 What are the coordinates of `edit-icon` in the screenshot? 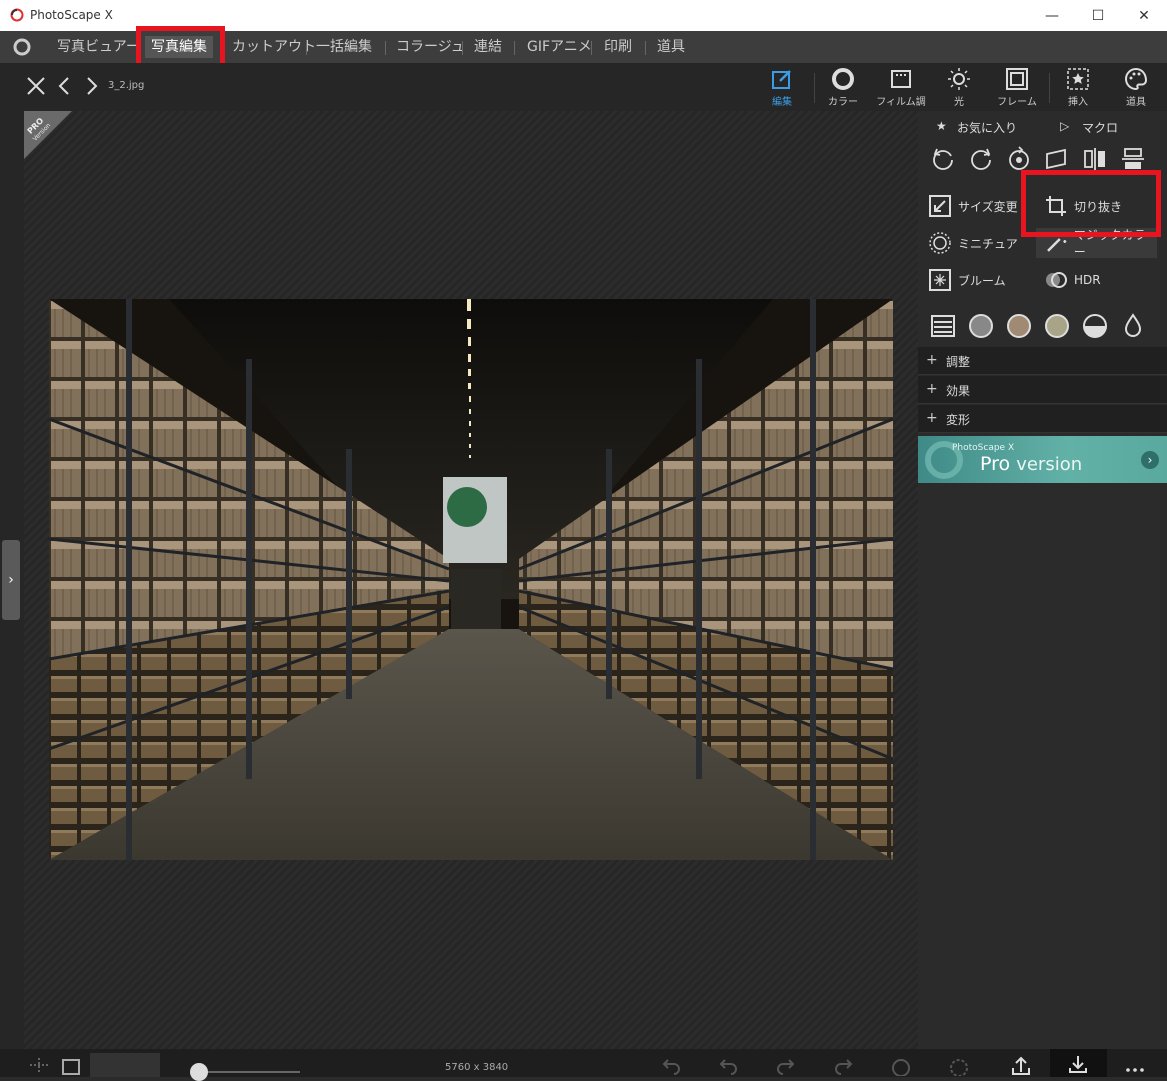 It's located at (781, 79).